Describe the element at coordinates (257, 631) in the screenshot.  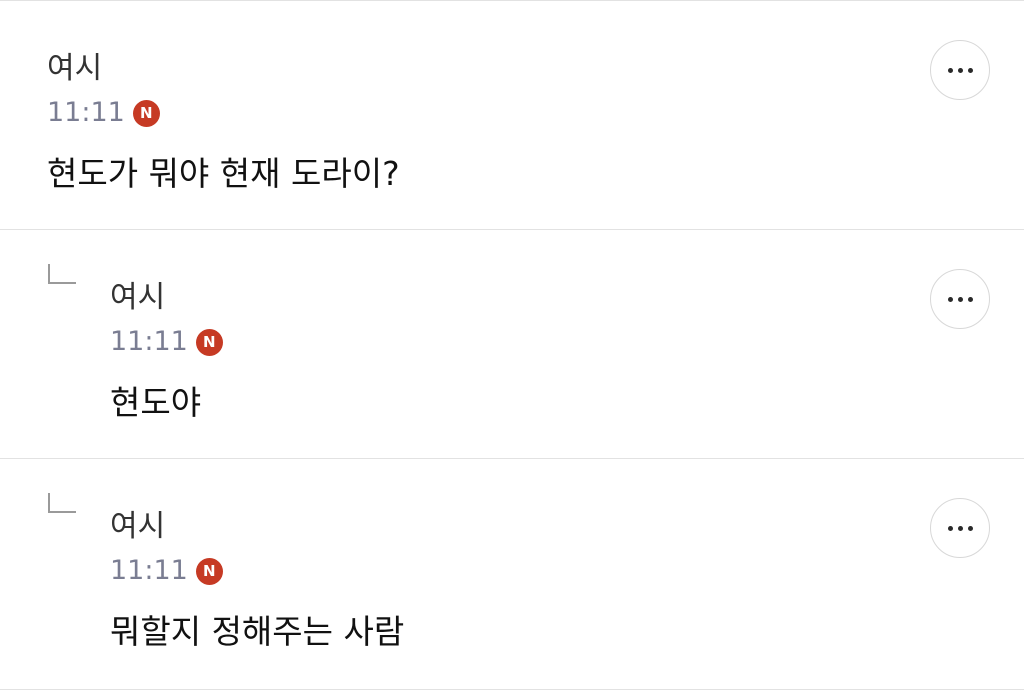
I see `comment-text: 뭐할지 정해주는 사람` at that location.